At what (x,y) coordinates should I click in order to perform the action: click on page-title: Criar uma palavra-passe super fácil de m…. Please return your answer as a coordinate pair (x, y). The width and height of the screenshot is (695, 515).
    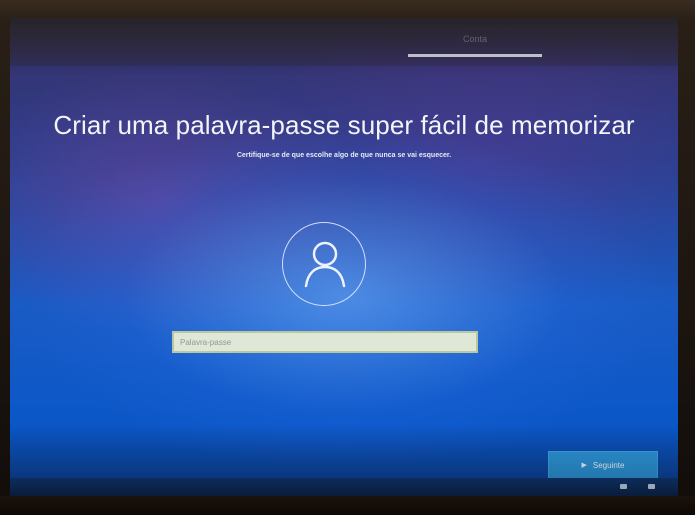
    Looking at the image, I should click on (344, 125).